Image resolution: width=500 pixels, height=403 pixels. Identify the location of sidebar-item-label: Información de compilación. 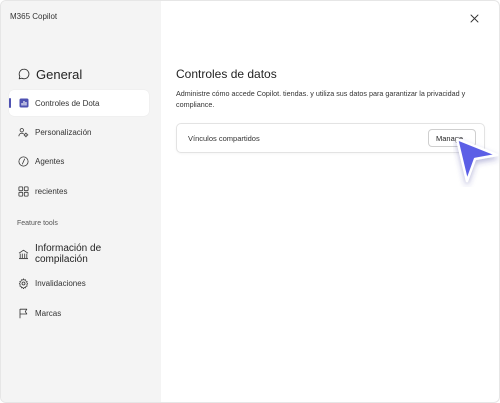
(68, 254).